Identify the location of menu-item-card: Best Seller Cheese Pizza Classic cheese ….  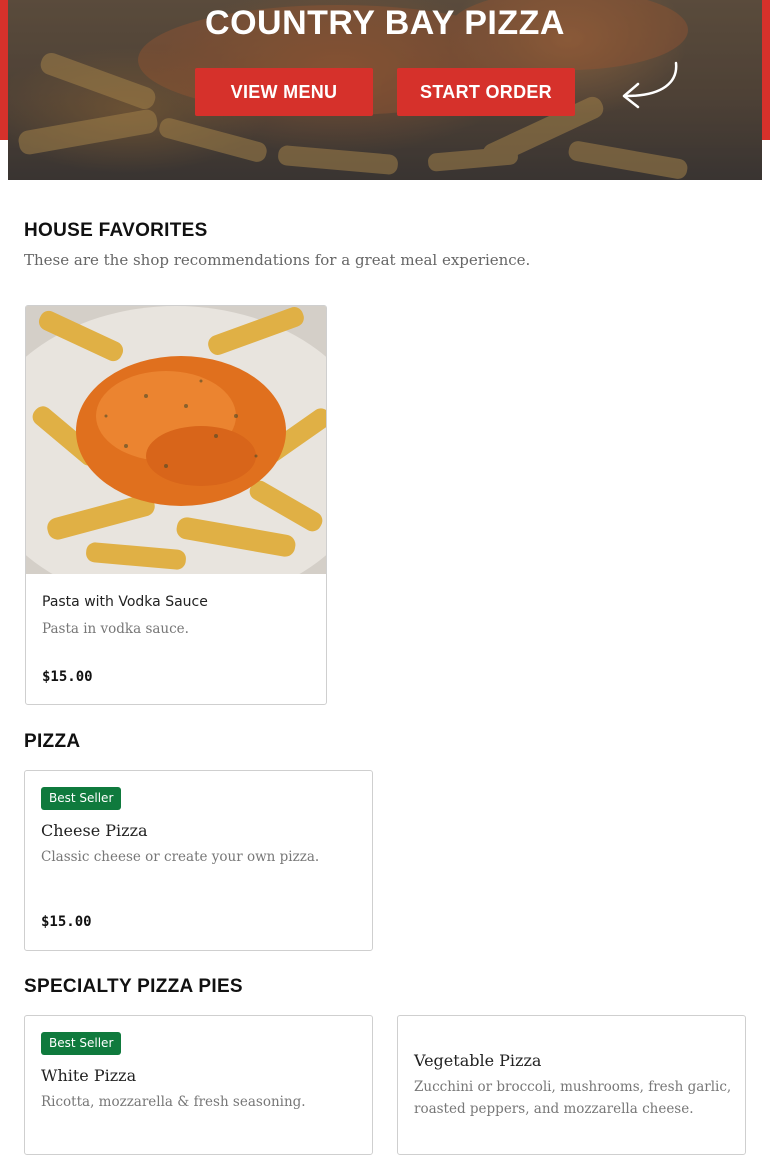
(198, 860).